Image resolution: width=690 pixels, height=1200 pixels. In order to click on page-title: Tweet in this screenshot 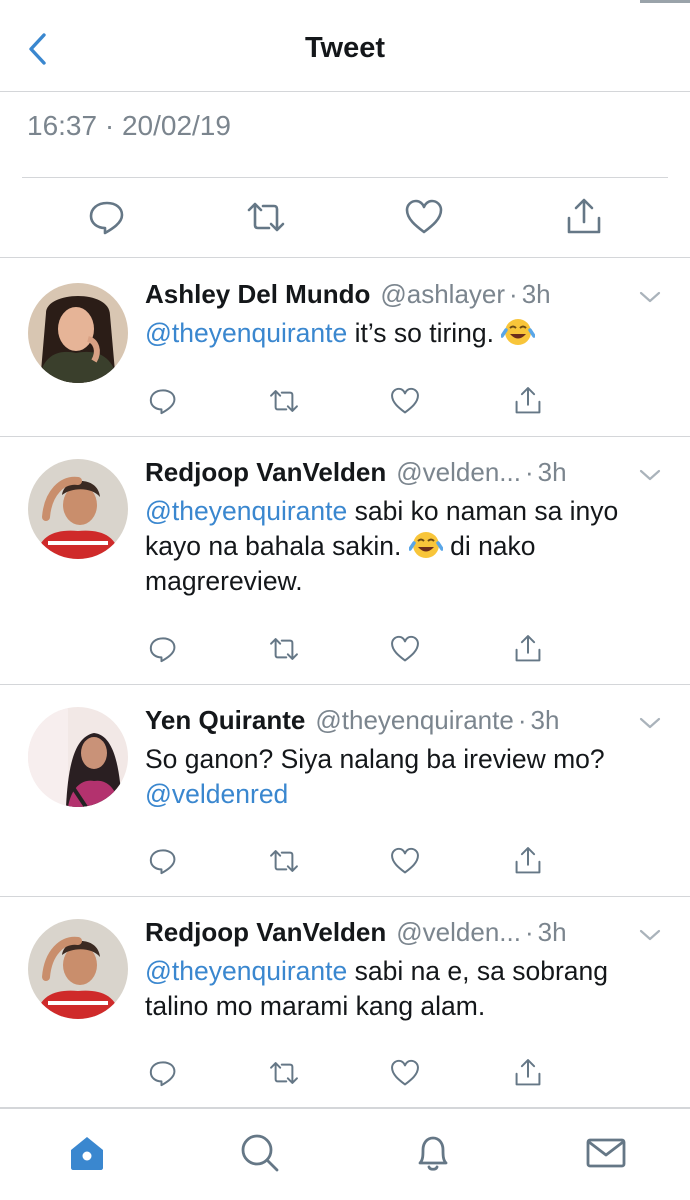, I will do `click(345, 48)`.